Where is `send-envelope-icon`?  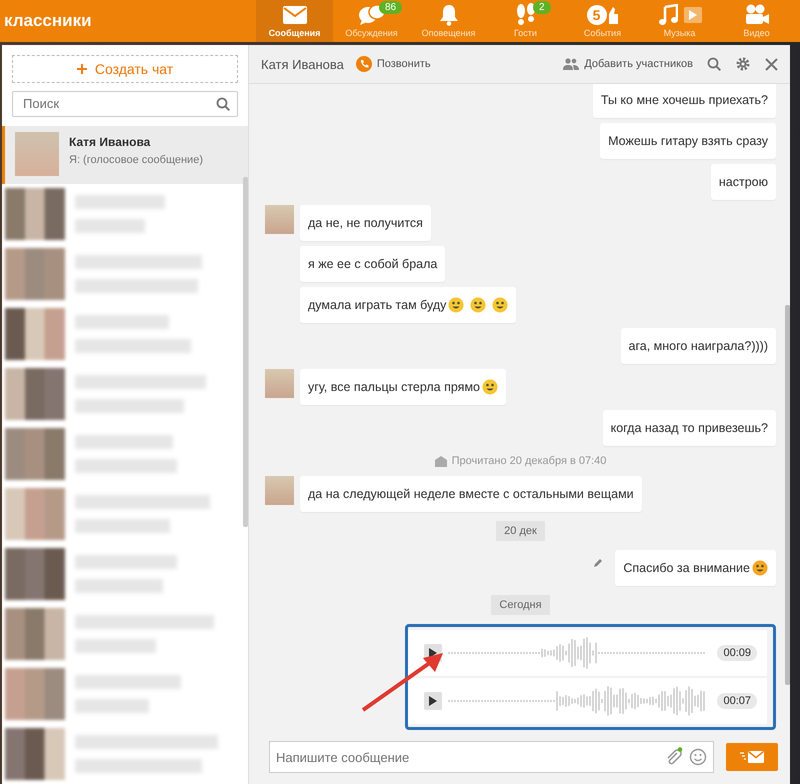
send-envelope-icon is located at coordinates (752, 757).